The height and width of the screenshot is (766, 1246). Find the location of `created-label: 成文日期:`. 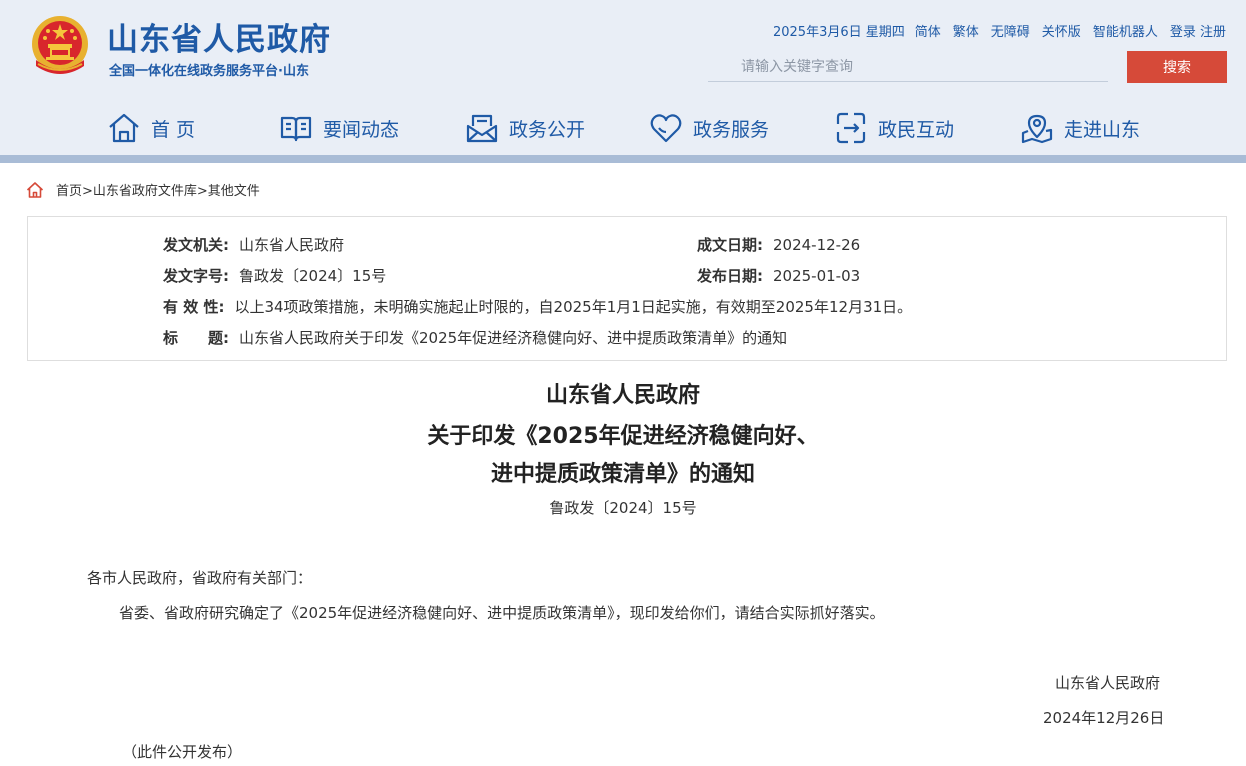

created-label: 成文日期: is located at coordinates (730, 245).